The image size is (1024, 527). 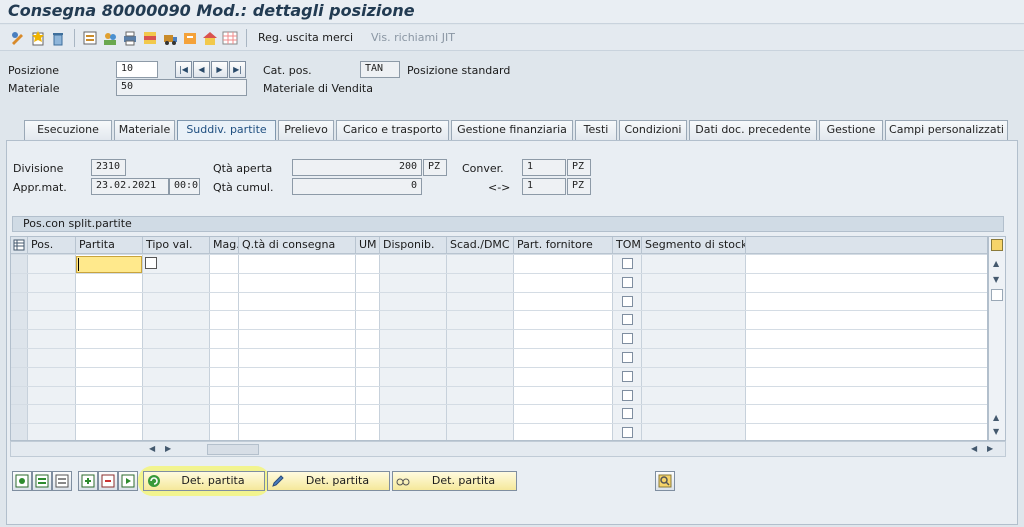 What do you see at coordinates (997, 245) in the screenshot?
I see `column-config-icon` at bounding box center [997, 245].